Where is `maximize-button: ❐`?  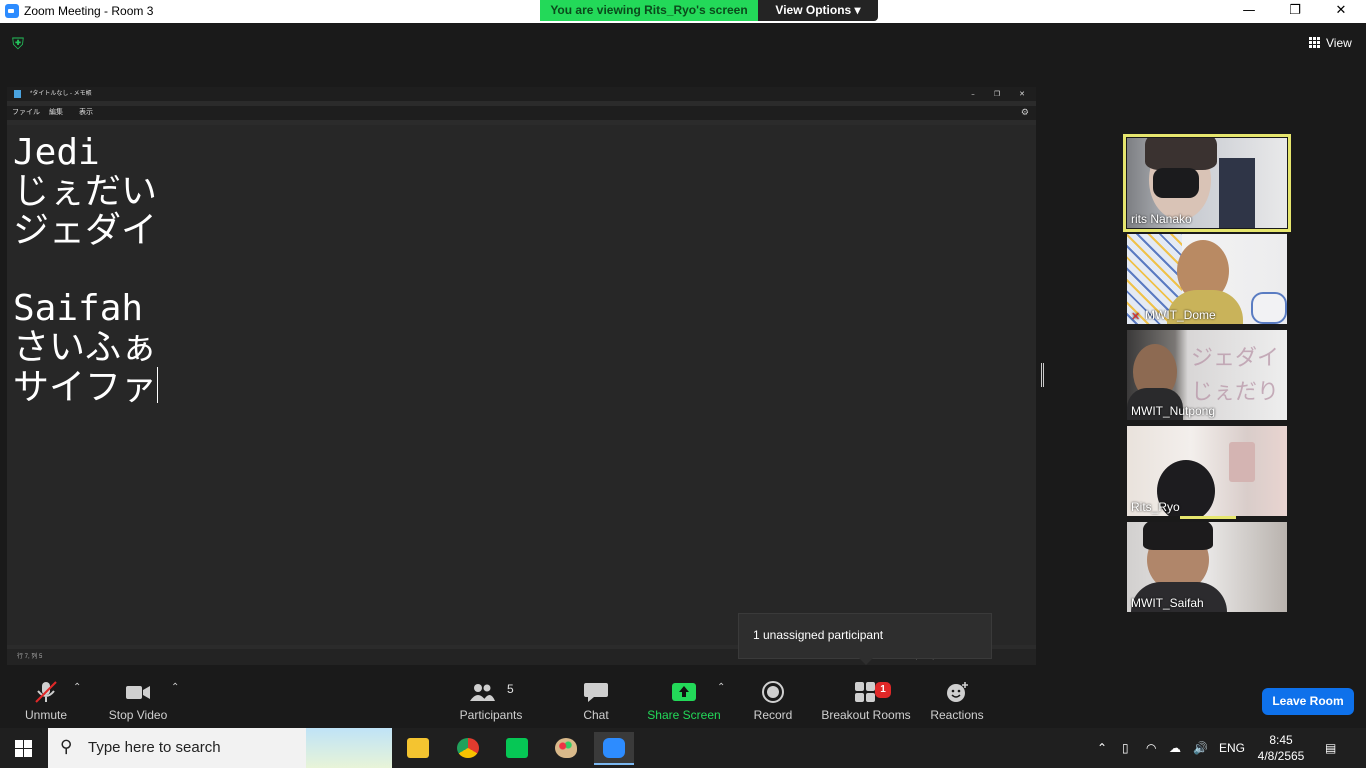 maximize-button: ❐ is located at coordinates (1295, 11).